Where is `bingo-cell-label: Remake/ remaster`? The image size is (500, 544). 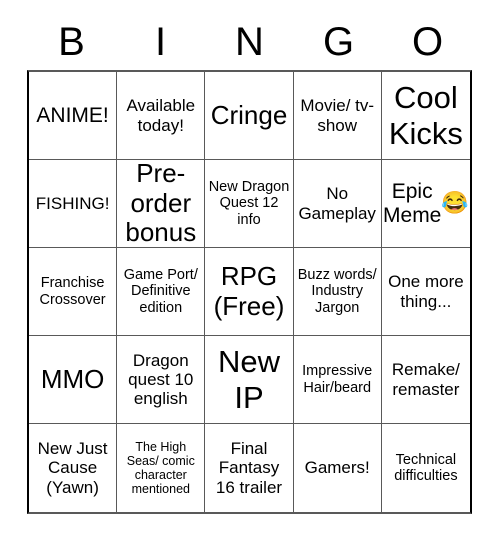
bingo-cell-label: Remake/ remaster is located at coordinates (425, 379).